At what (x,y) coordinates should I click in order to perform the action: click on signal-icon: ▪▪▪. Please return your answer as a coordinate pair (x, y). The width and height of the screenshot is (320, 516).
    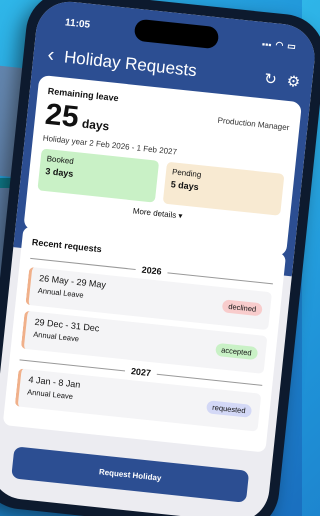
    Looking at the image, I should click on (267, 44).